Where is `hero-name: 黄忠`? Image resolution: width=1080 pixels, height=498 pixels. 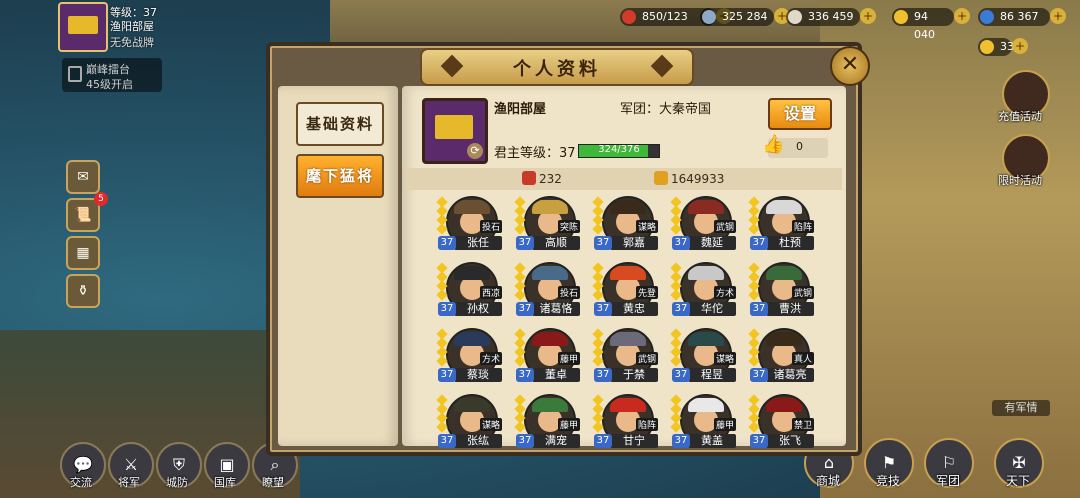 hero-name: 黄忠 is located at coordinates (634, 309).